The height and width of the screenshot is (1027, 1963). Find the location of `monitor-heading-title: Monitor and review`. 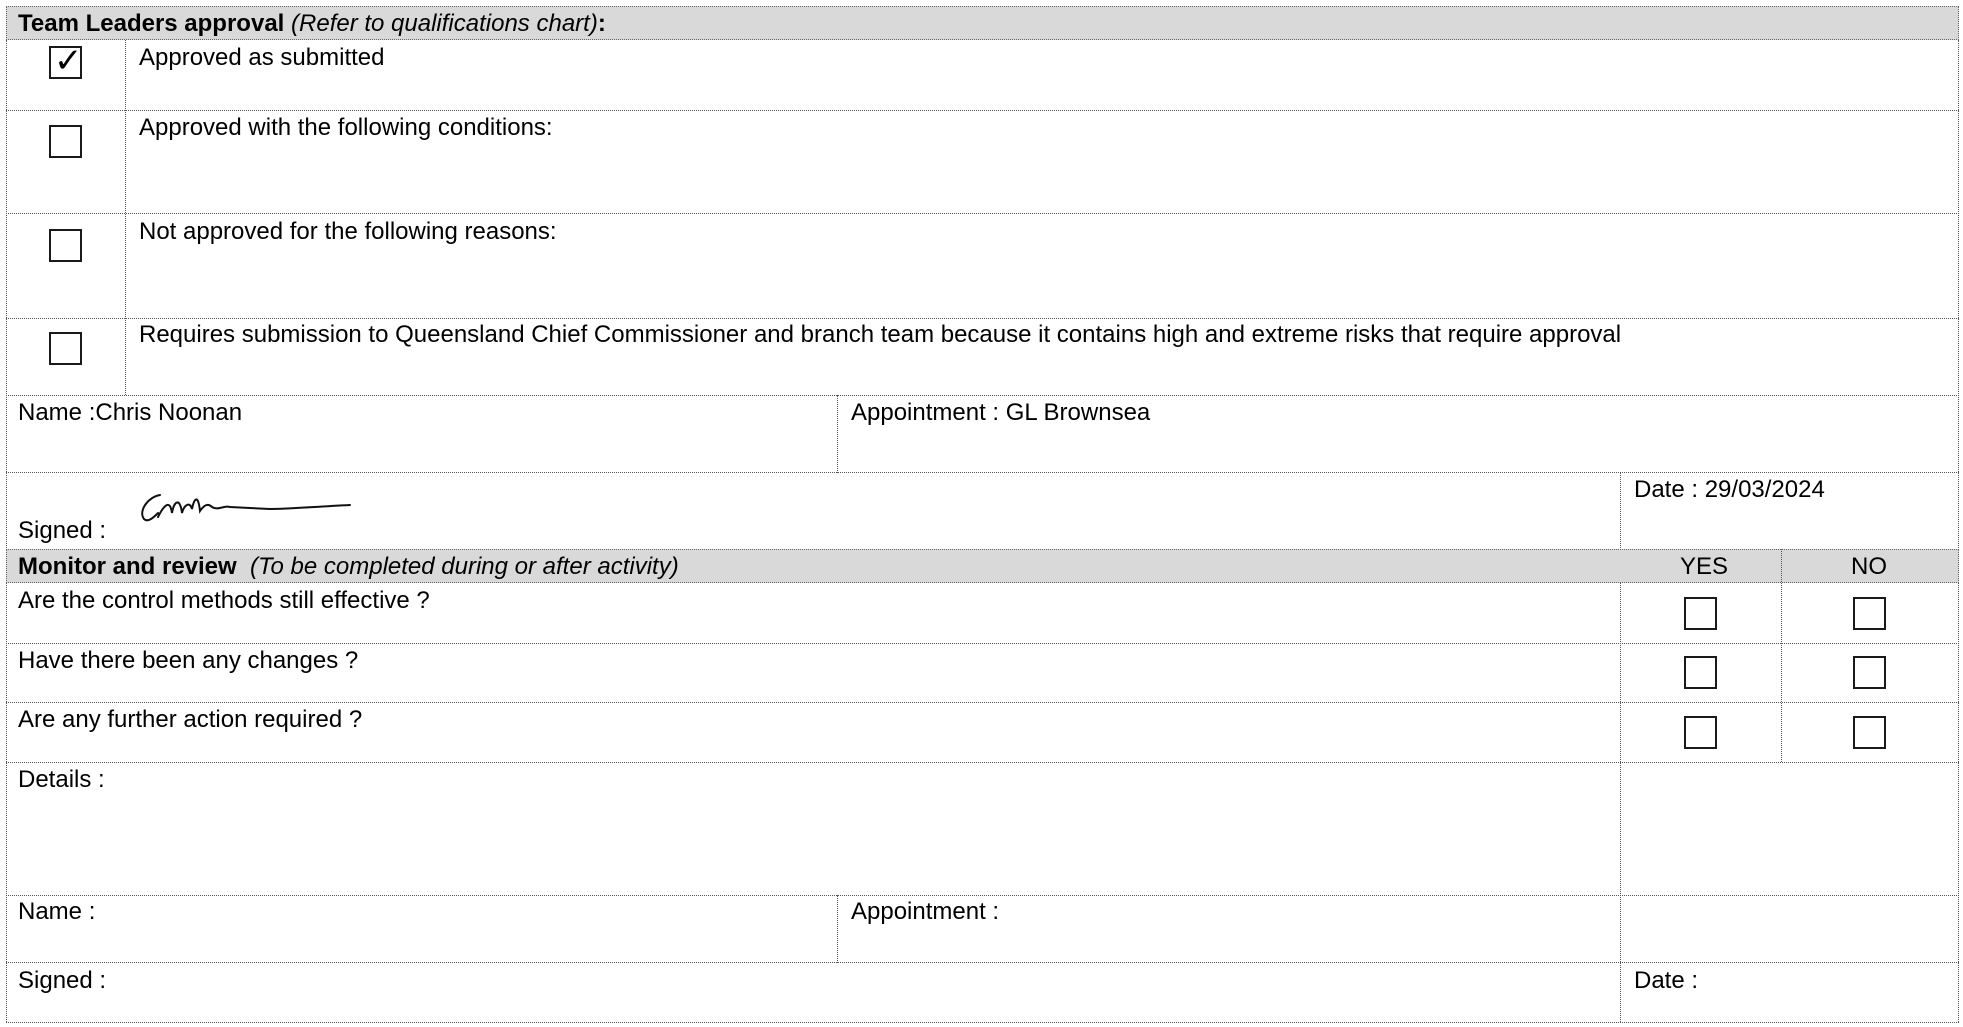

monitor-heading-title: Monitor and review is located at coordinates (127, 566).